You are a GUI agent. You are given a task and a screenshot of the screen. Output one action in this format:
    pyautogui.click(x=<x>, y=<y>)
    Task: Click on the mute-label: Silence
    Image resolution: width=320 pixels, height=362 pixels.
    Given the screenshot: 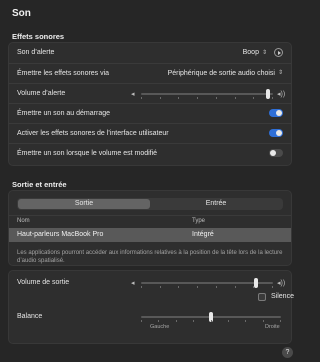 What is the action you would take?
    pyautogui.click(x=282, y=296)
    